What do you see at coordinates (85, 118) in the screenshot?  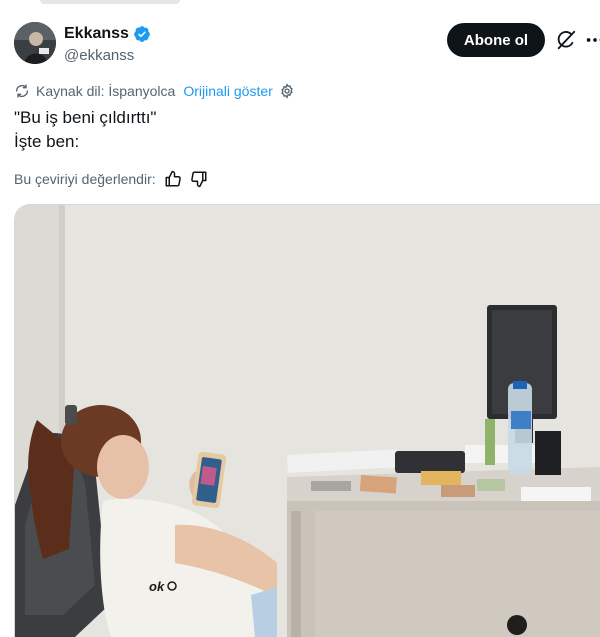 I see `tweet-text-line: "Bu iş beni çıldırttı"` at bounding box center [85, 118].